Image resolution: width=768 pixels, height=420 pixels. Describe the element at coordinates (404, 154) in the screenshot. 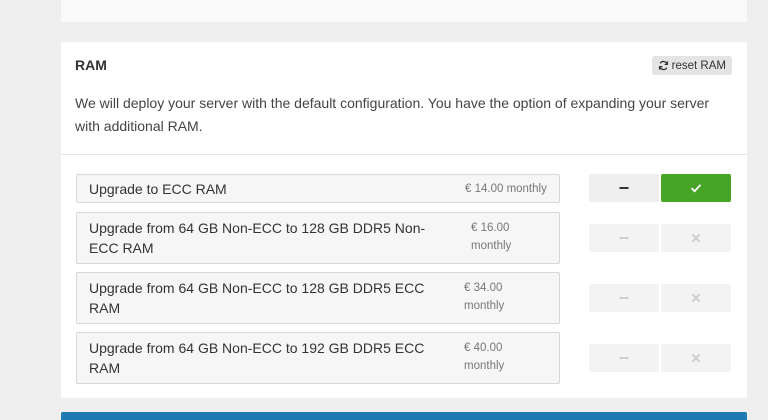

I see `divider` at that location.